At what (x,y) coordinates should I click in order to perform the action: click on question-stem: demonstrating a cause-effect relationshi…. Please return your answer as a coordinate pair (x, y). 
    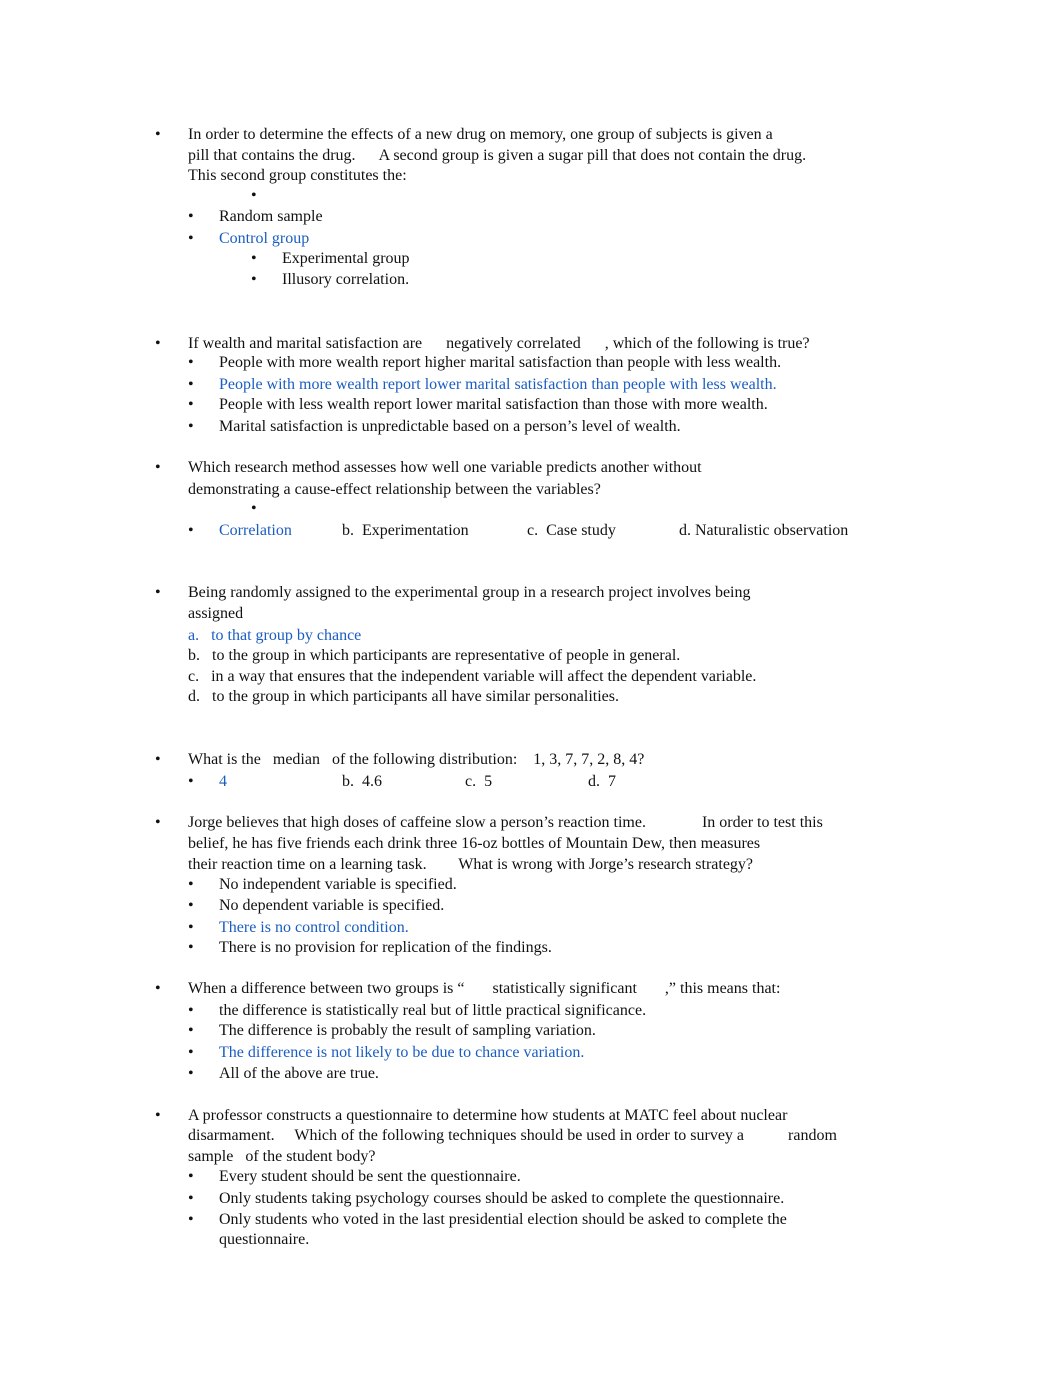
    Looking at the image, I should click on (394, 489).